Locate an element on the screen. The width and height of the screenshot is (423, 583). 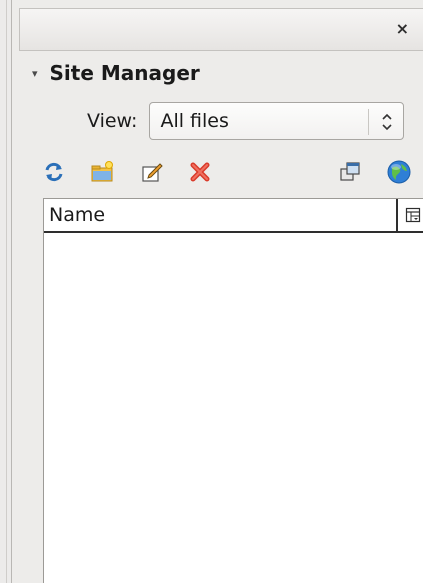
rename-icon is located at coordinates (152, 172).